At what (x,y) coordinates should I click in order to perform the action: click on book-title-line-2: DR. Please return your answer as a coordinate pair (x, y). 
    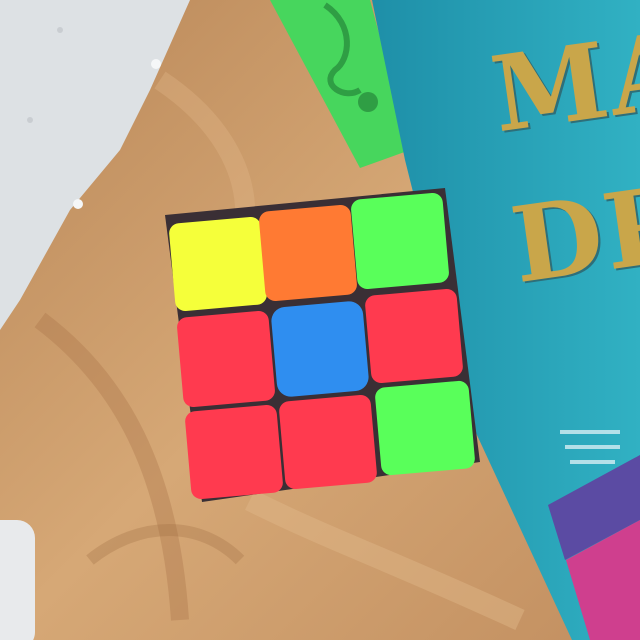
    Looking at the image, I should click on (572, 233).